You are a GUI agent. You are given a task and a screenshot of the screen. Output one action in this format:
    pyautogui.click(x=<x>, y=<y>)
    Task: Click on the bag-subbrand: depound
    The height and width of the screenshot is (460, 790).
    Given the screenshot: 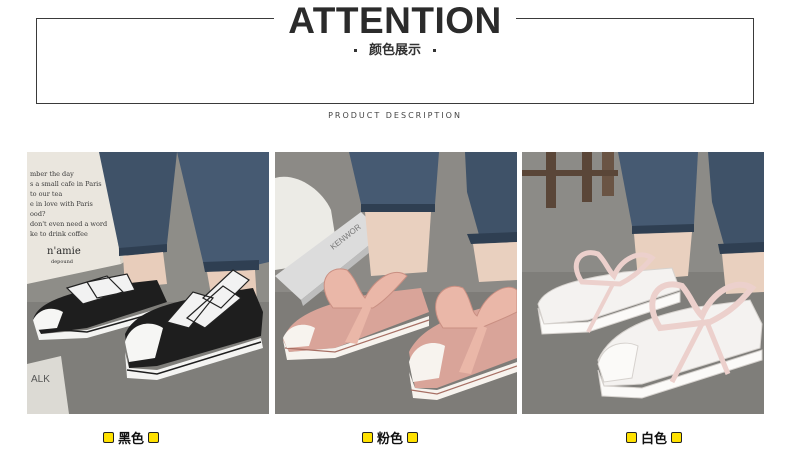 What is the action you would take?
    pyautogui.click(x=62, y=262)
    